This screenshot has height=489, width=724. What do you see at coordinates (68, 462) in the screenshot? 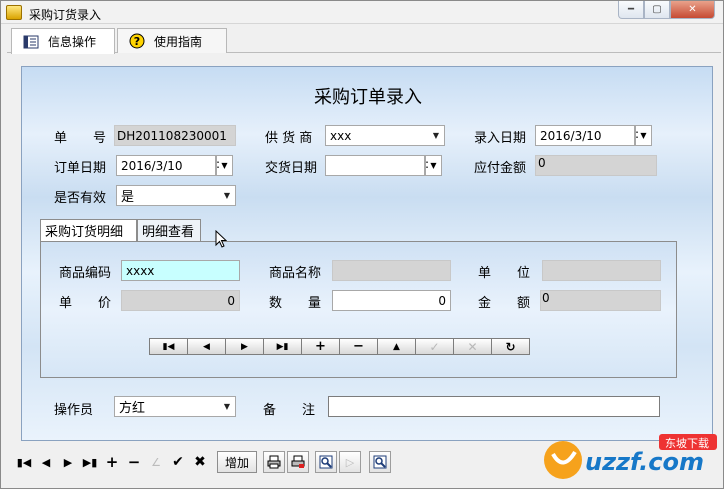
I see `next-record-icon: ▶` at bounding box center [68, 462].